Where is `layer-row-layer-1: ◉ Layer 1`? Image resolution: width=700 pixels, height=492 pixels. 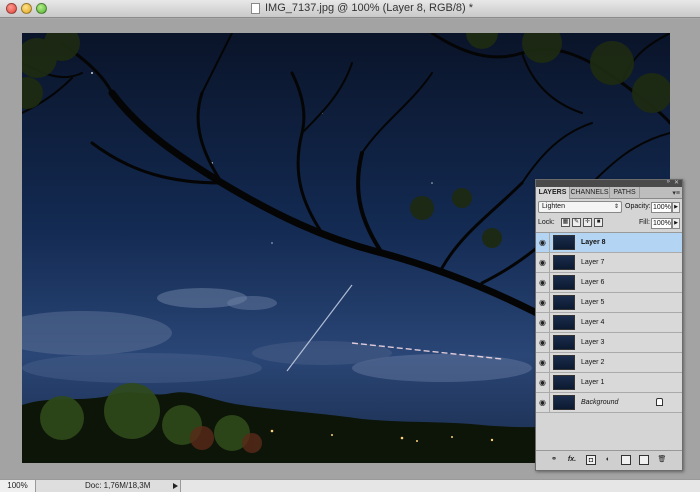
layer-row-layer-1: ◉ Layer 1 is located at coordinates (609, 383).